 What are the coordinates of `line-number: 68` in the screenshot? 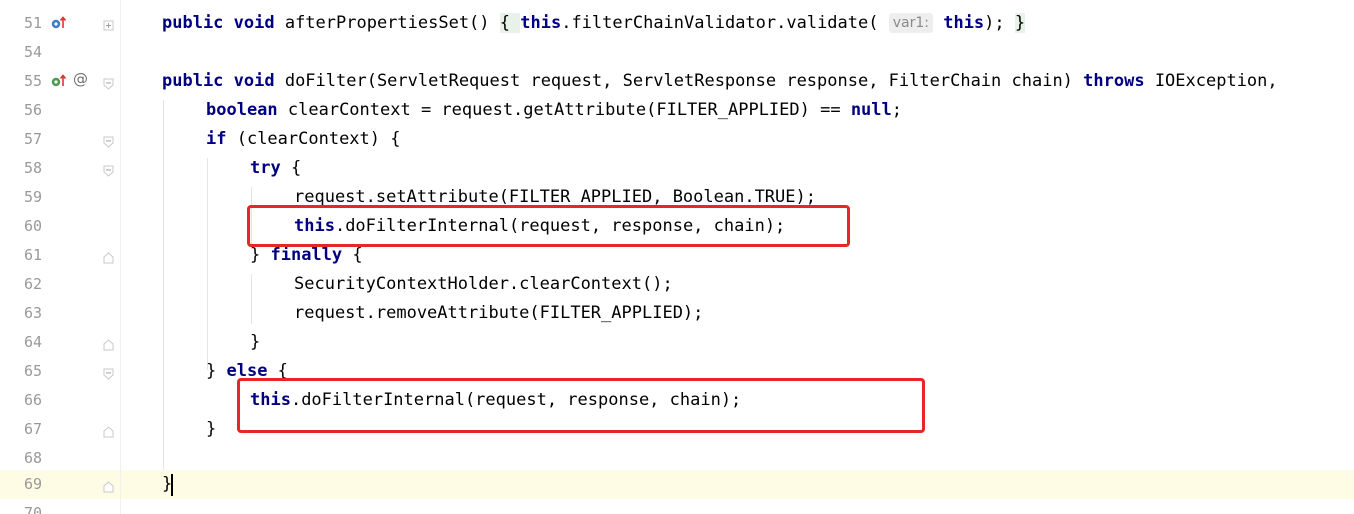 It's located at (32, 458).